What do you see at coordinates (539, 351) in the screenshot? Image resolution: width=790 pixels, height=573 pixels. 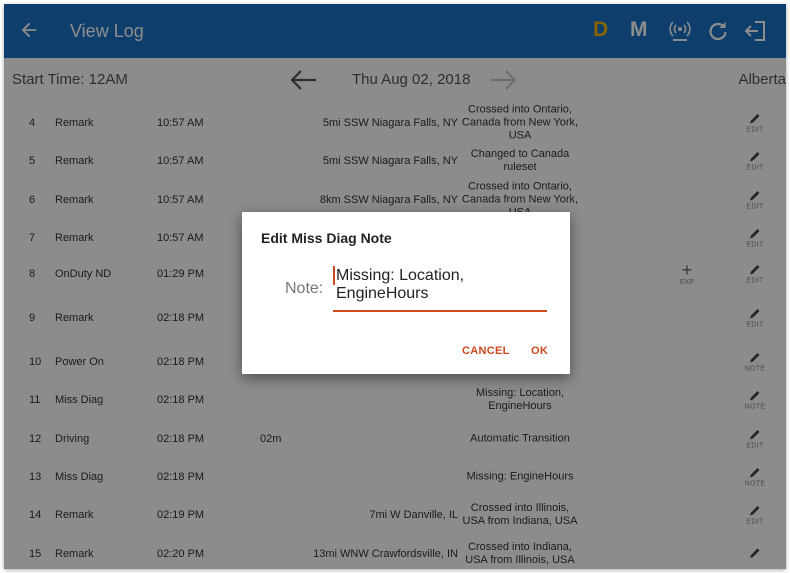 I see `ok-button: OK` at bounding box center [539, 351].